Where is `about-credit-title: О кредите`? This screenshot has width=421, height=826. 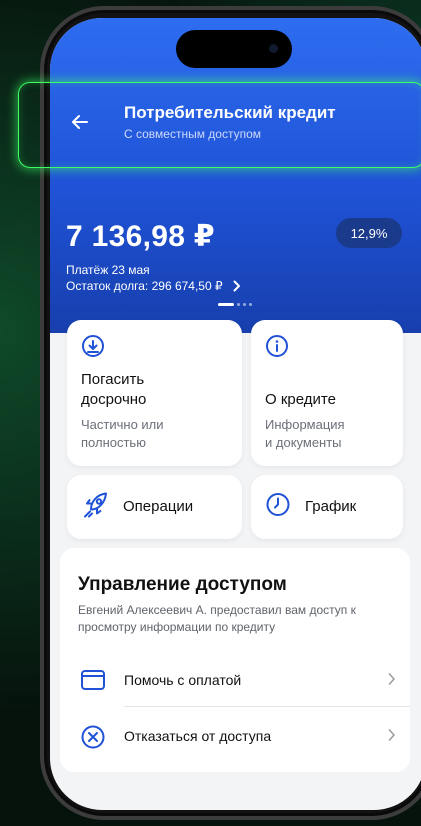 about-credit-title: О кредите is located at coordinates (300, 399).